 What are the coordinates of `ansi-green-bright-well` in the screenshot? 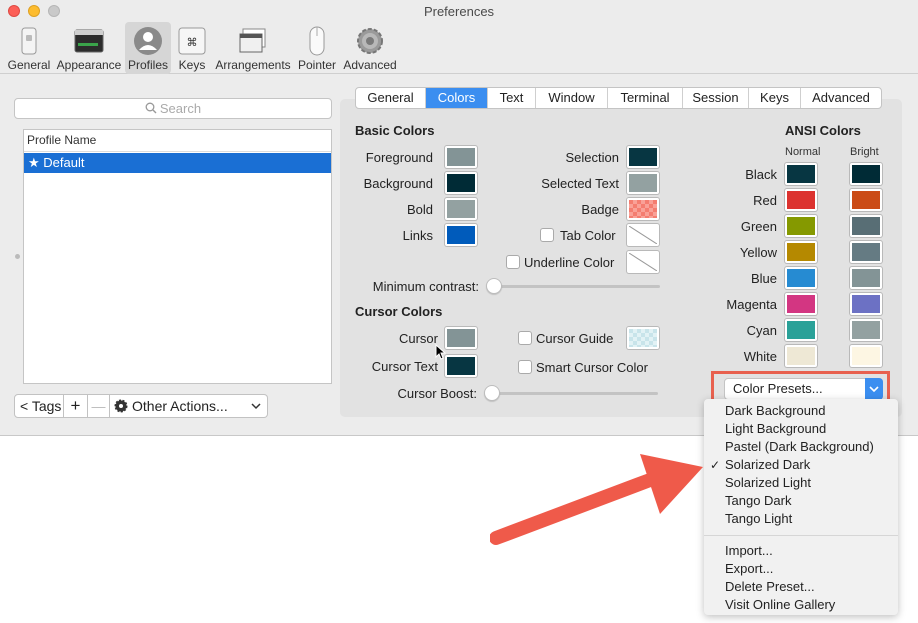 It's located at (866, 226).